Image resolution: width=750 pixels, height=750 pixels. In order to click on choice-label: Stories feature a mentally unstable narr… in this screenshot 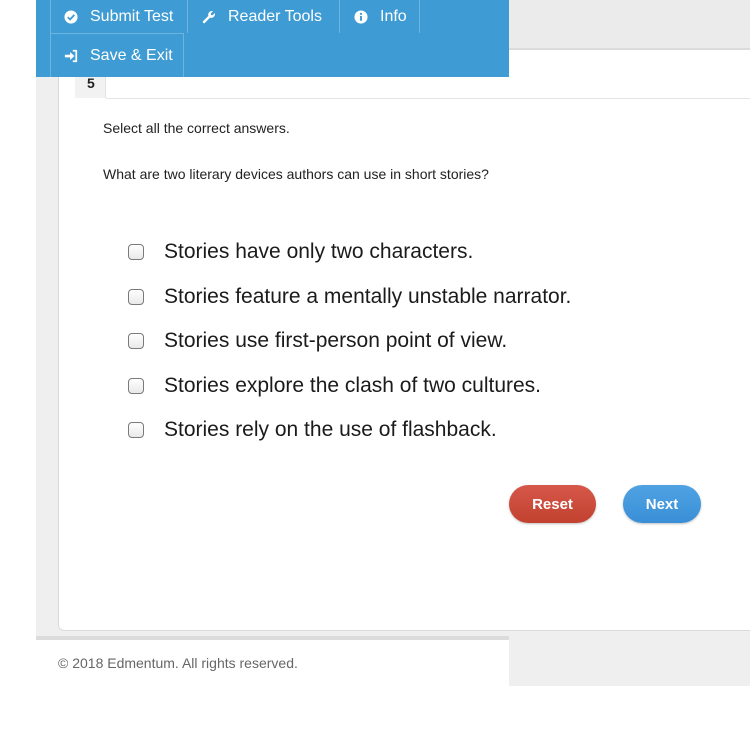, I will do `click(368, 296)`.